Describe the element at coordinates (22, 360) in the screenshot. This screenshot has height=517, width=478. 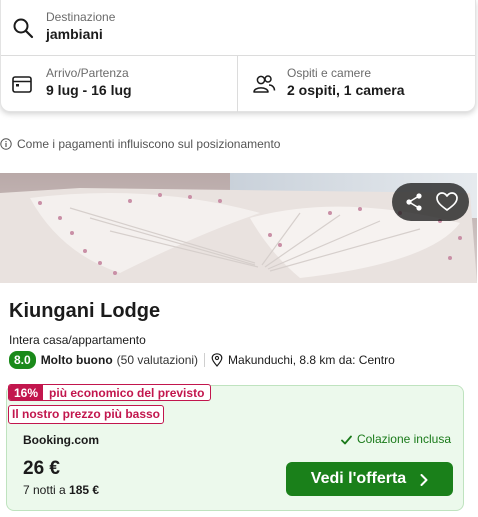
I see `rating-score: 8.0` at that location.